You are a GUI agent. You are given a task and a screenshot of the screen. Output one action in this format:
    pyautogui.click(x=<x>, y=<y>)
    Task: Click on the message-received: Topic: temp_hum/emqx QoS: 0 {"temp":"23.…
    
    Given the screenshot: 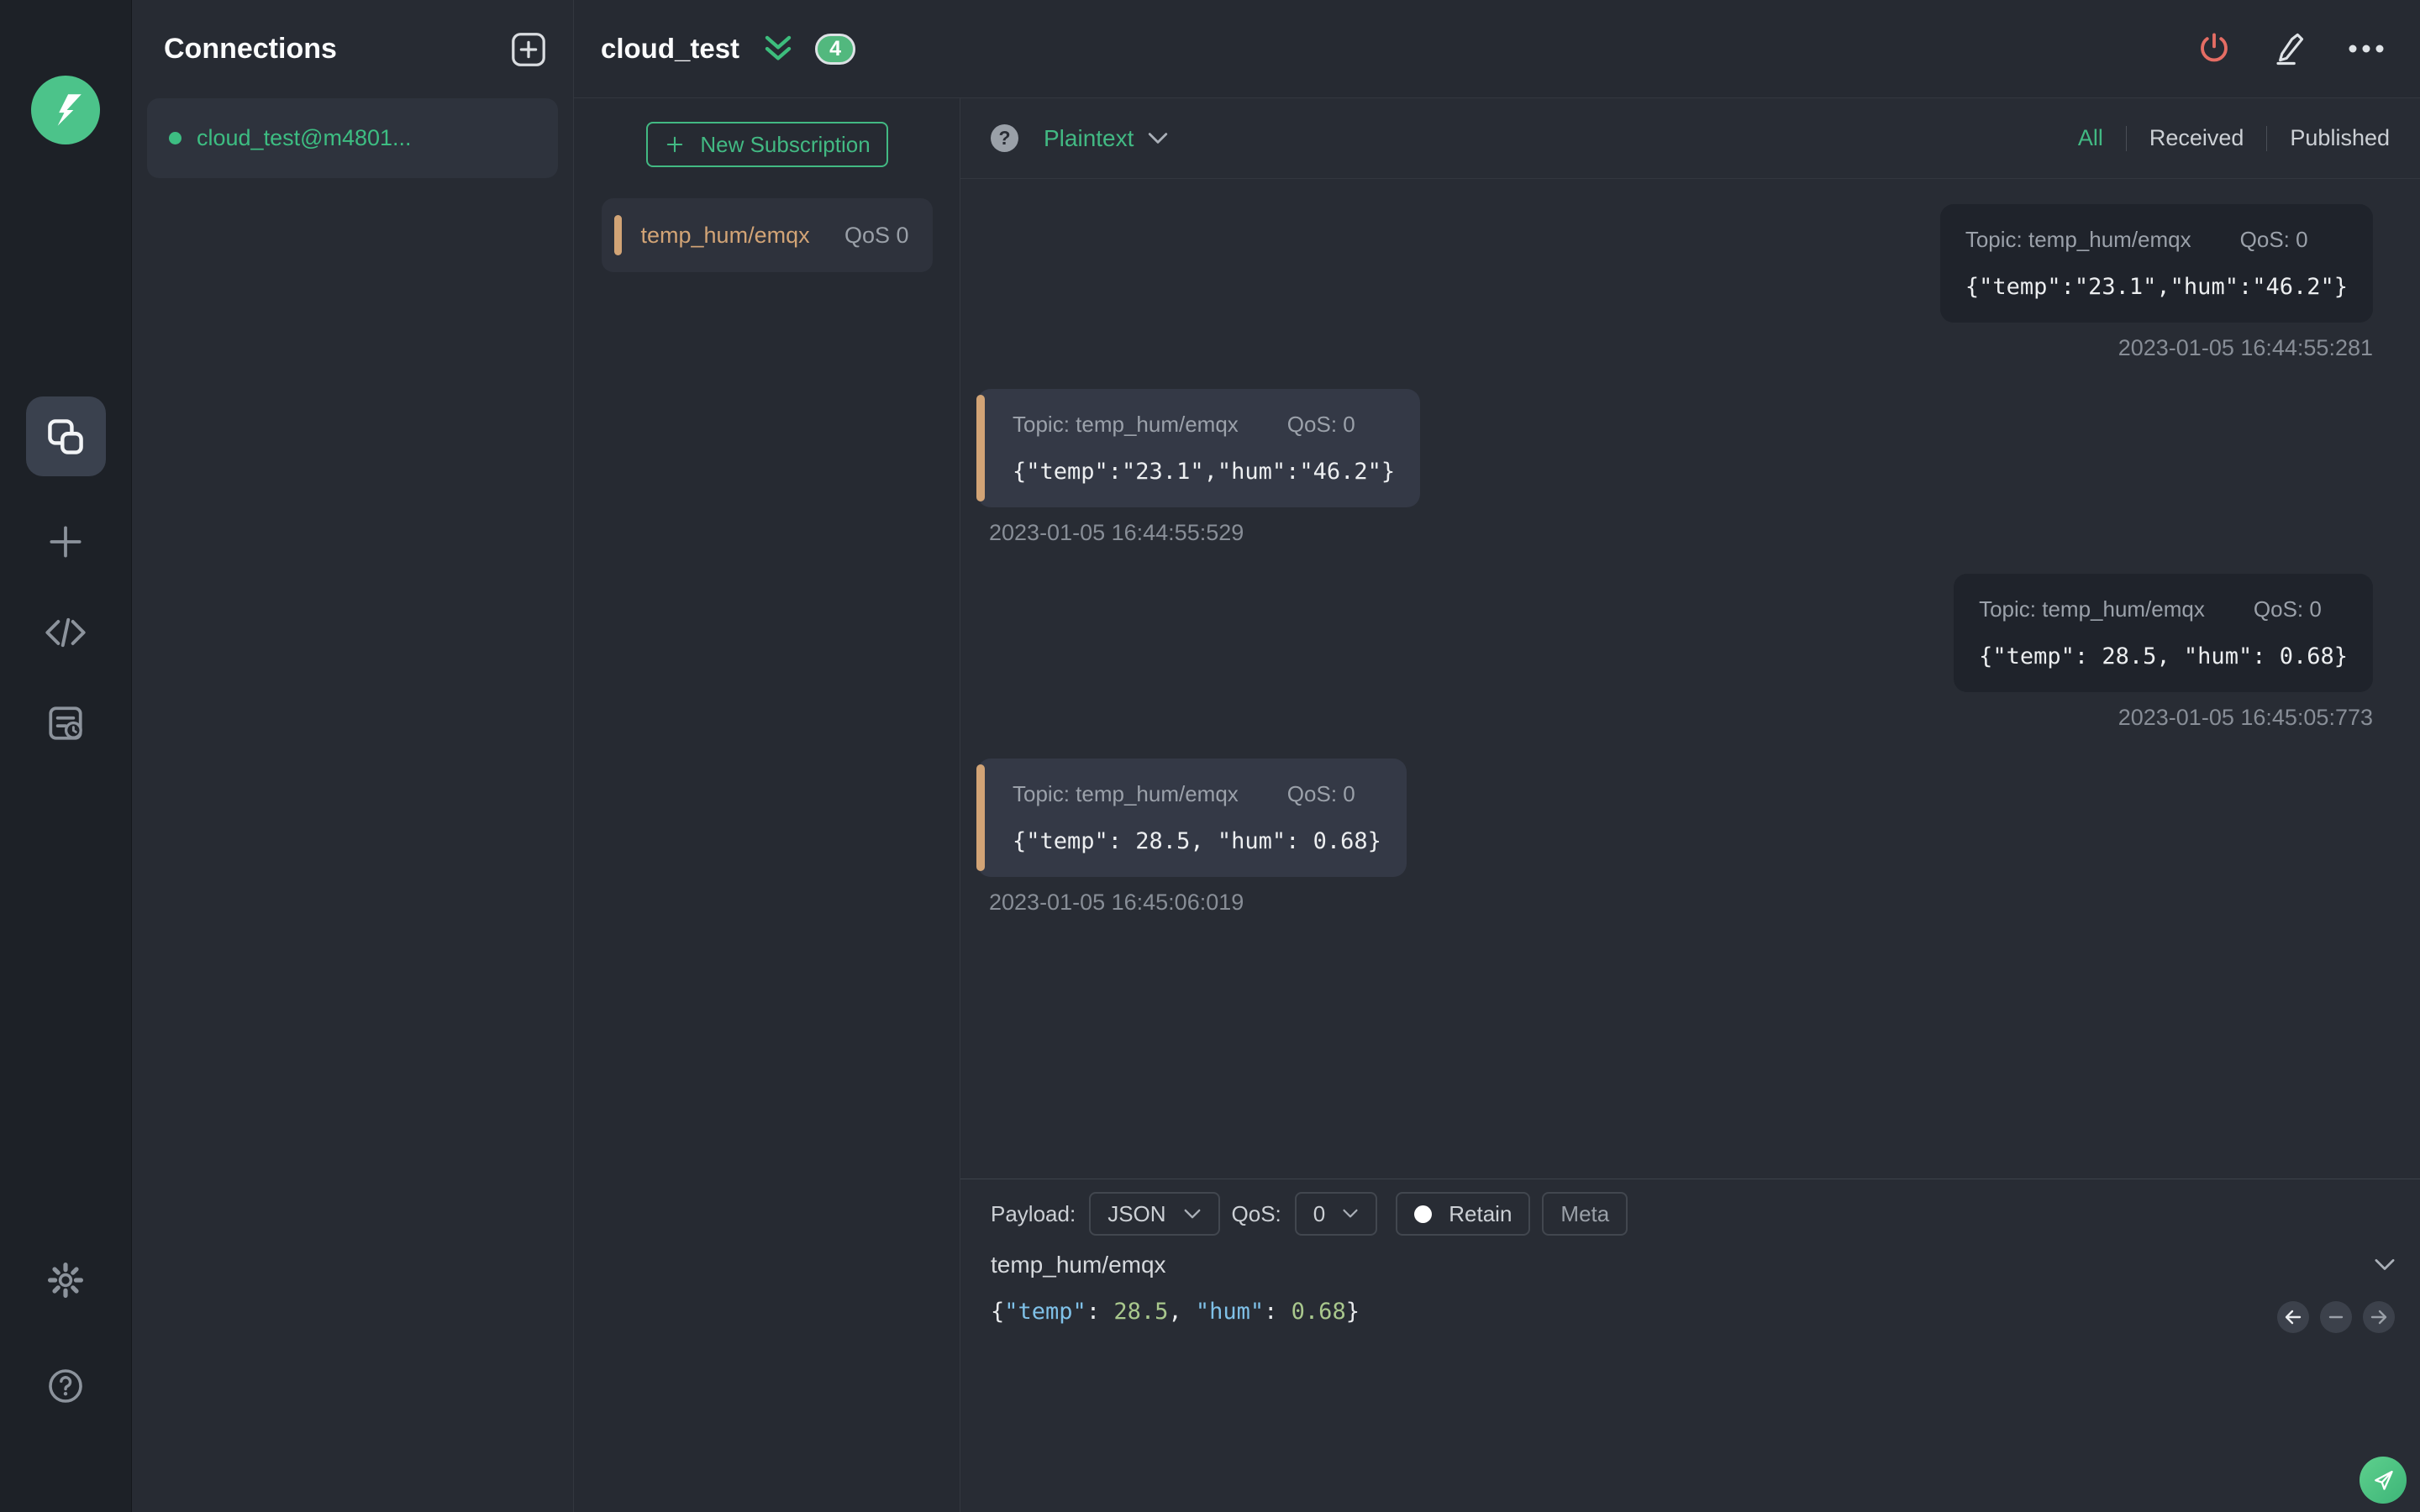 What is the action you would take?
    pyautogui.click(x=1675, y=467)
    